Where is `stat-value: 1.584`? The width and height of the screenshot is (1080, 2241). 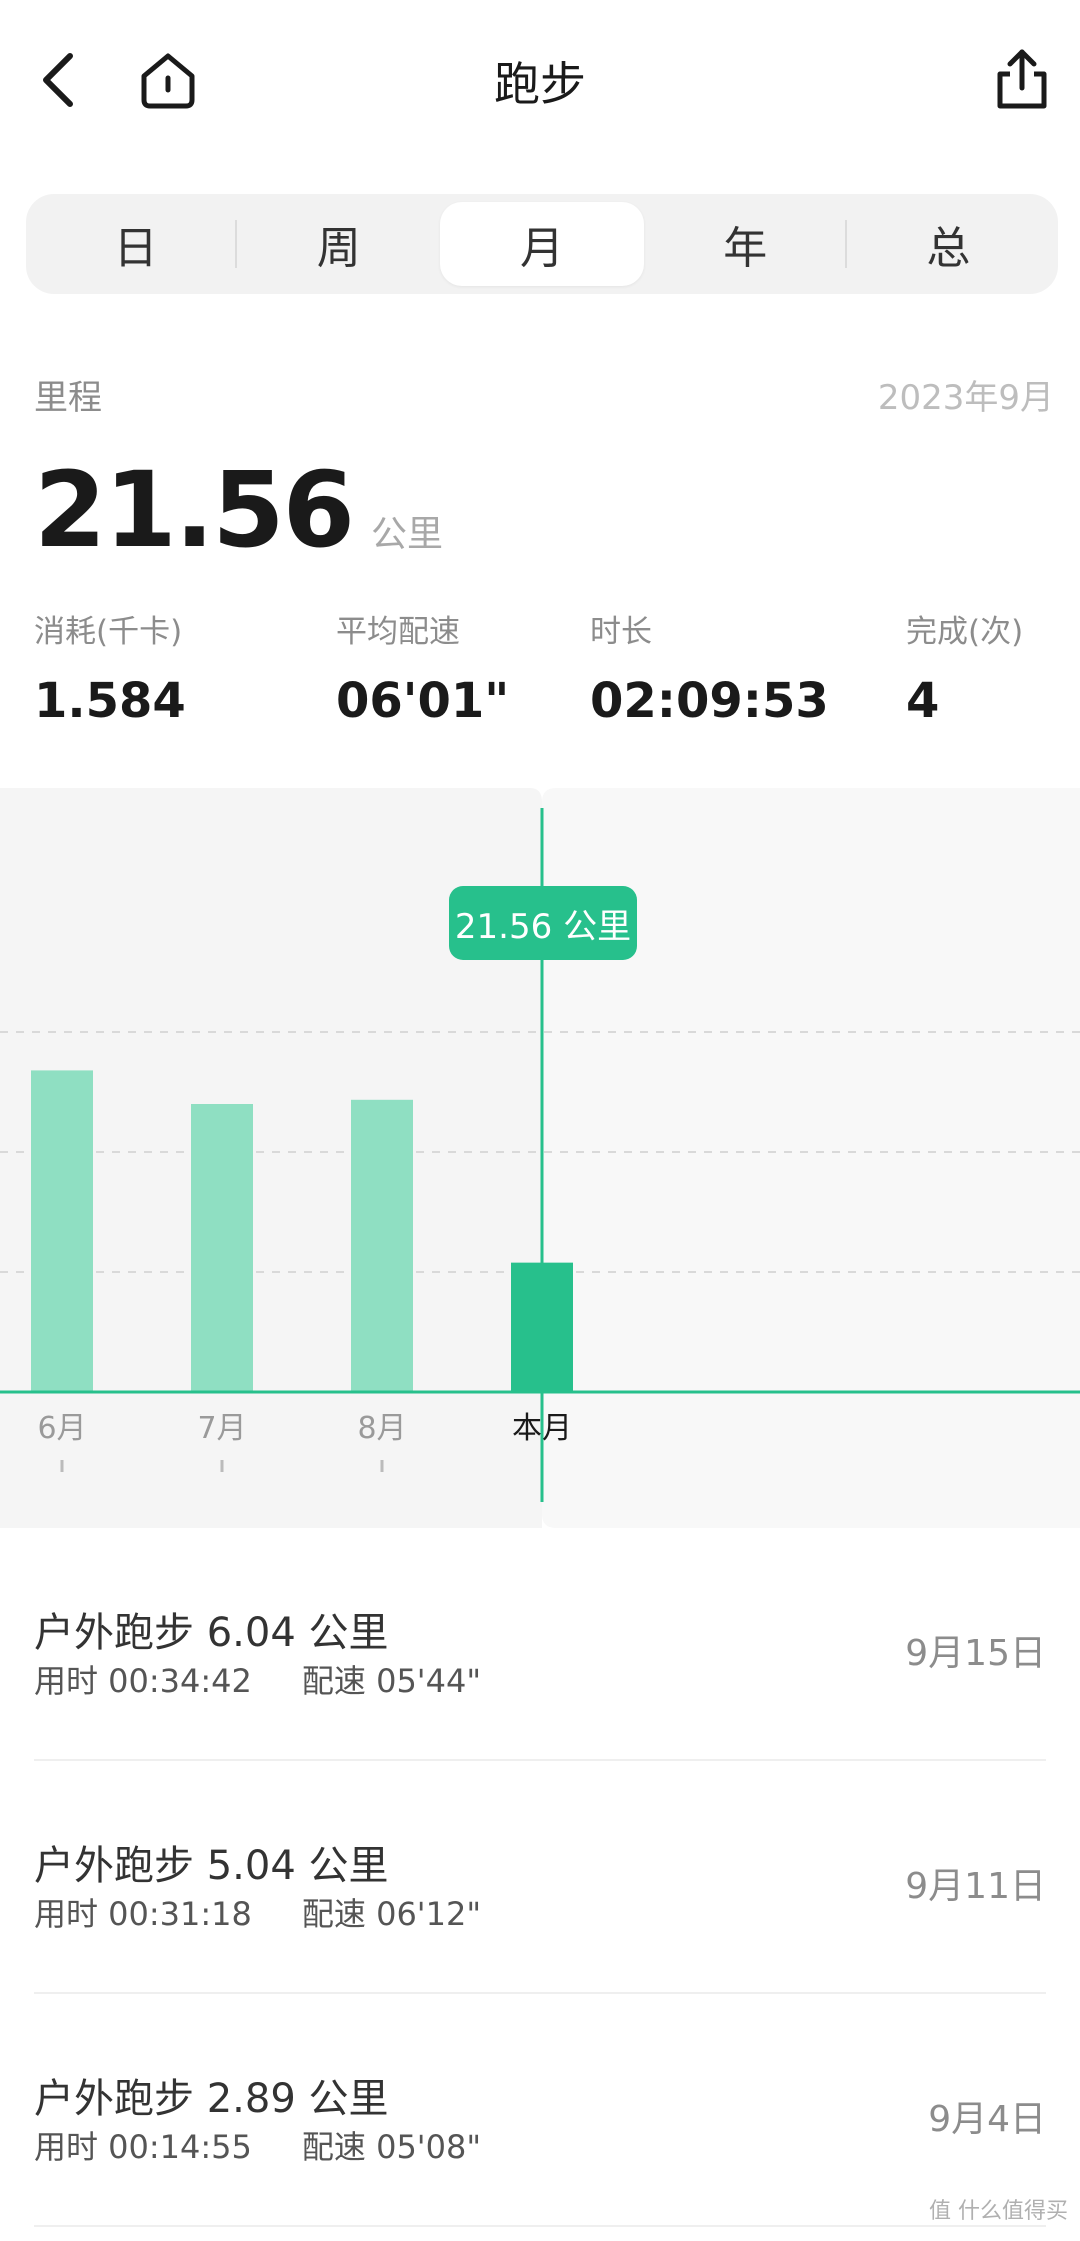
stat-value: 1.584 is located at coordinates (110, 701).